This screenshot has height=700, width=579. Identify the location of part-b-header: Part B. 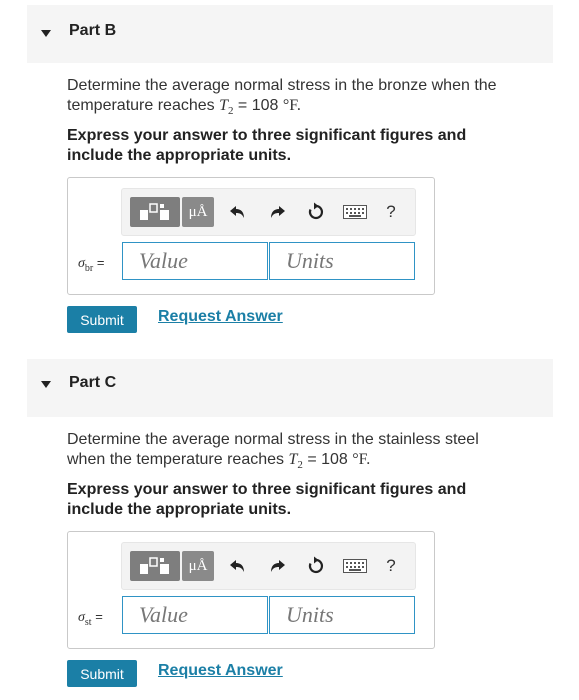
(290, 34).